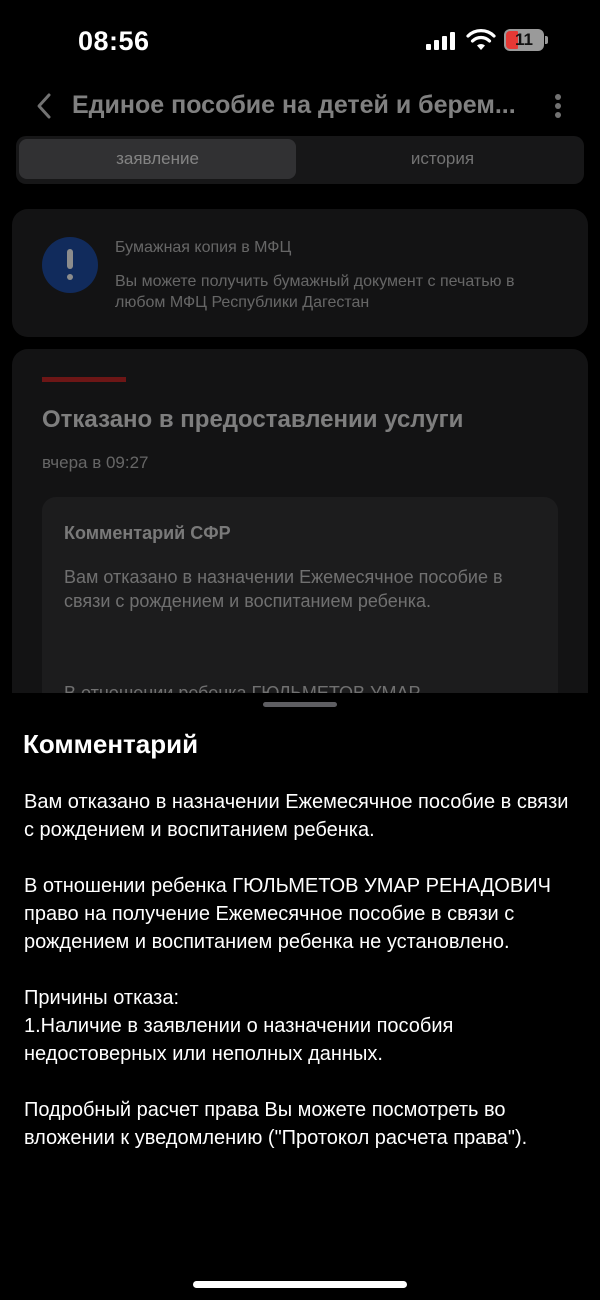 Image resolution: width=600 pixels, height=1300 pixels. Describe the element at coordinates (300, 160) in the screenshot. I see `tab-switcher: заявление история` at that location.